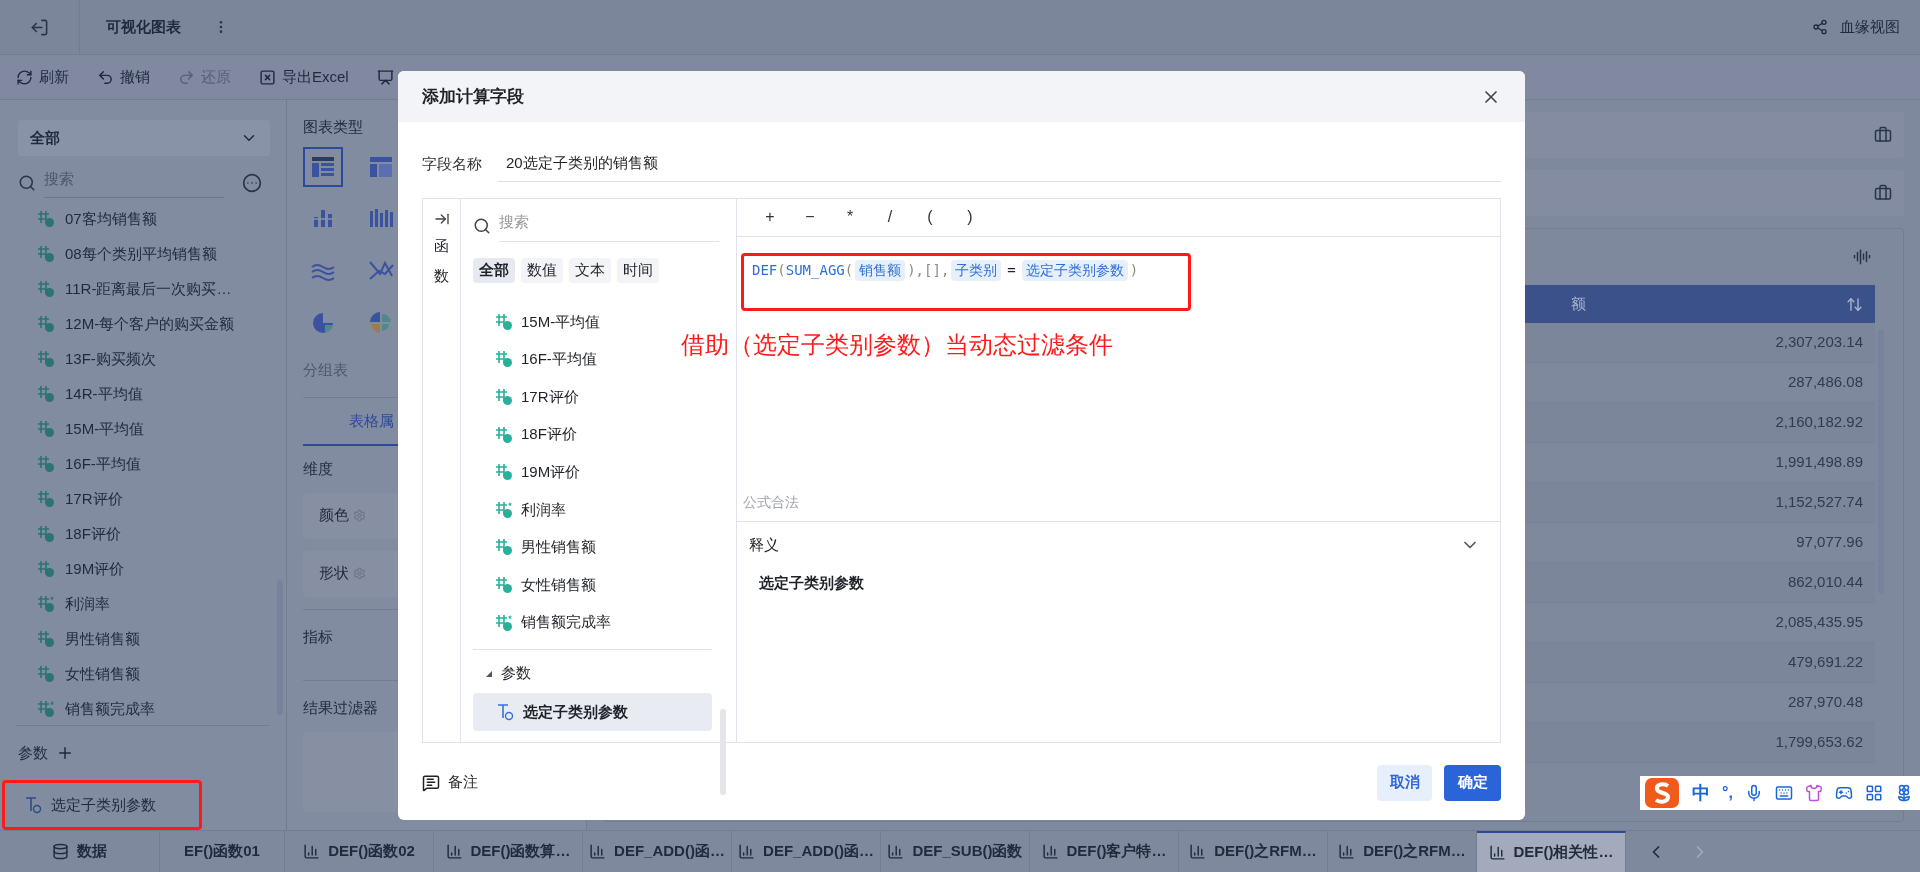 The width and height of the screenshot is (1920, 872). Describe the element at coordinates (930, 217) in the screenshot. I see `operator-button: (` at that location.